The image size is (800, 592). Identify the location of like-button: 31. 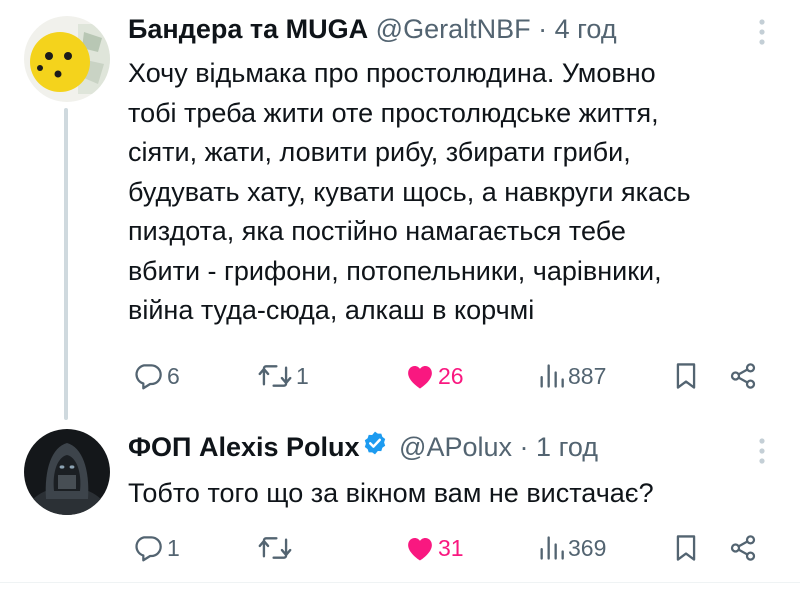
(434, 548).